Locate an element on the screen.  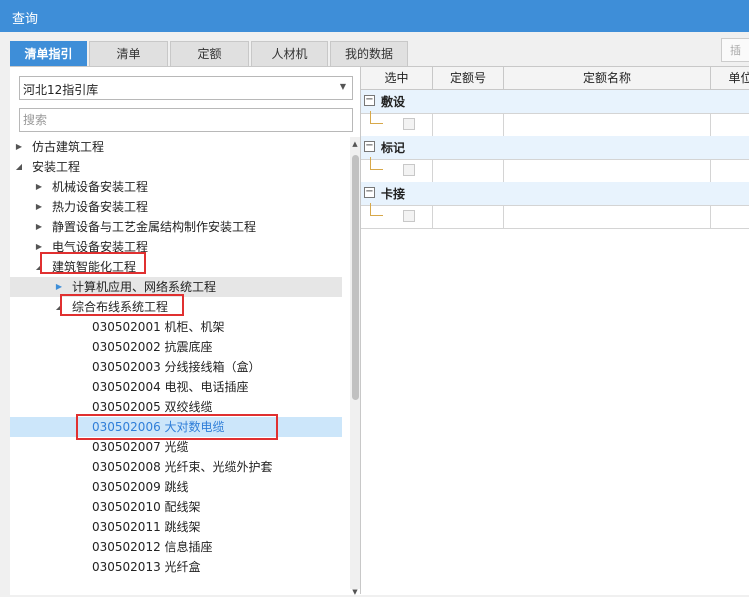
tree-leaf: 030502001 机柜、机架 is located at coordinates (176, 327).